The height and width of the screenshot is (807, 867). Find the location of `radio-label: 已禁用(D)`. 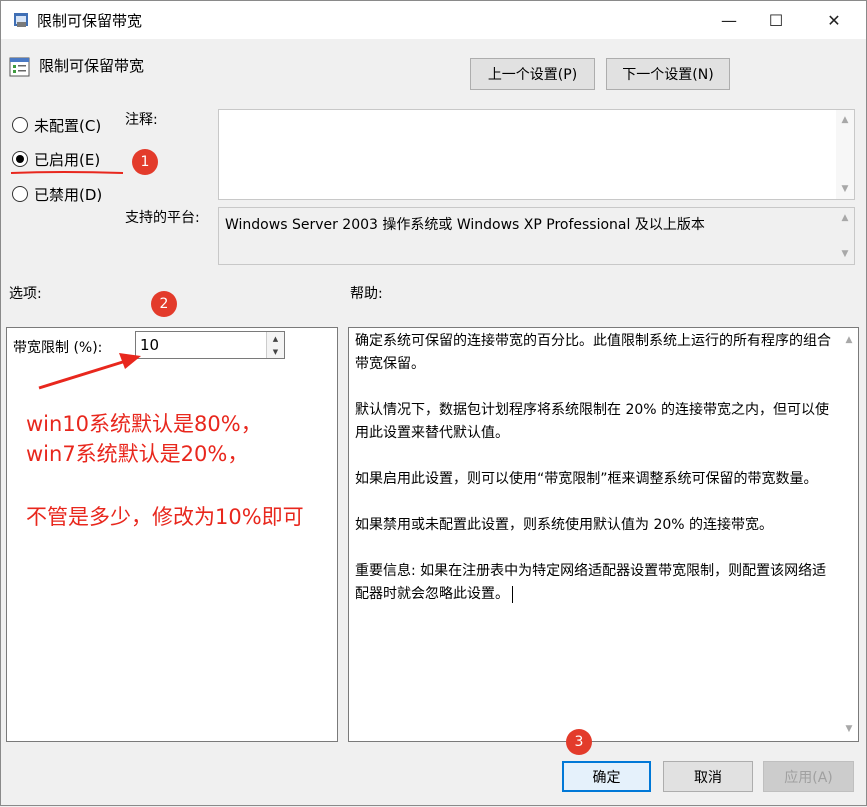

radio-label: 已禁用(D) is located at coordinates (68, 194).